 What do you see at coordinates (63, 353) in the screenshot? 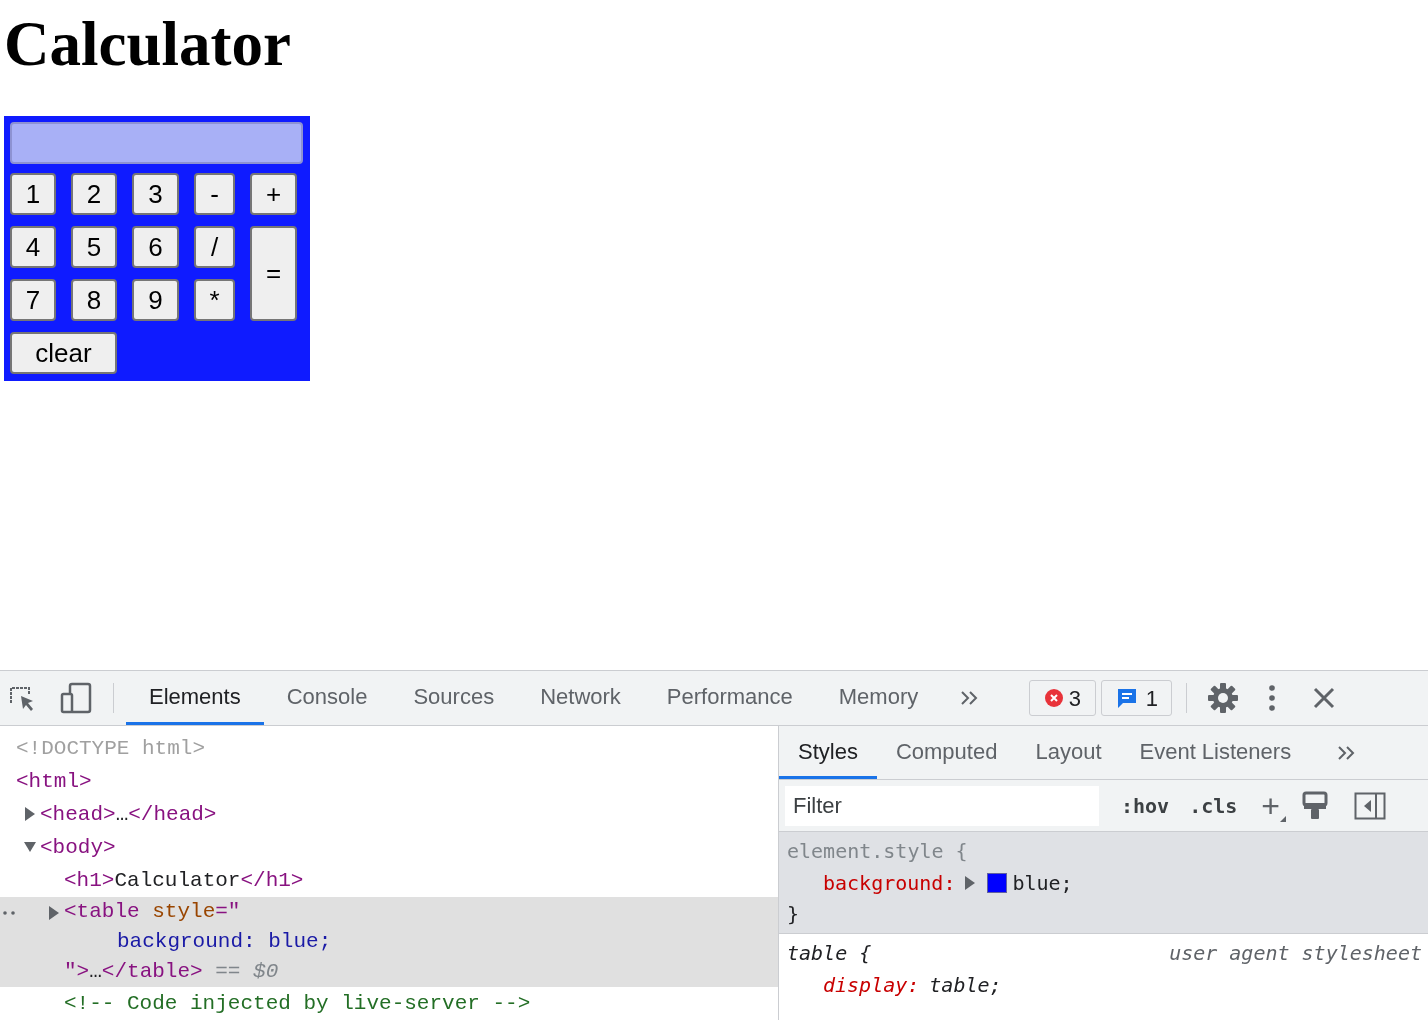
I see `clear-button: clear` at bounding box center [63, 353].